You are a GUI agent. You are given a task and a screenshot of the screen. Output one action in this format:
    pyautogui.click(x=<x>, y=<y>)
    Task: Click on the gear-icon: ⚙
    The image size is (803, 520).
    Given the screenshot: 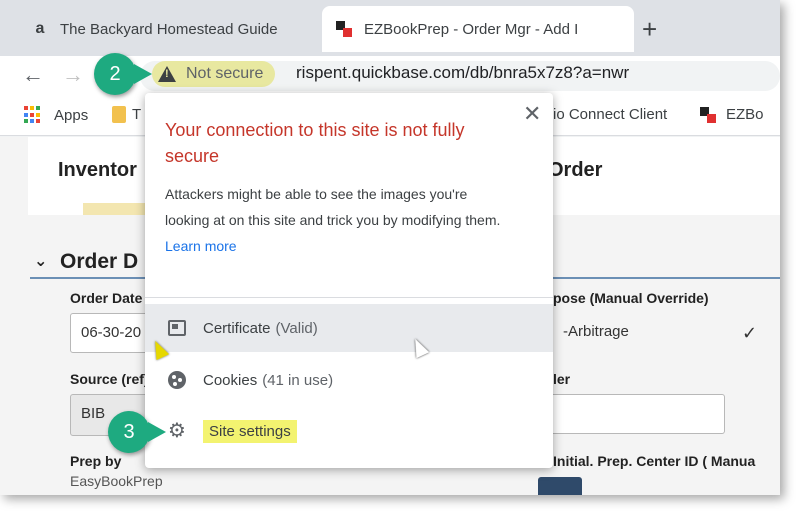 What is the action you would take?
    pyautogui.click(x=177, y=431)
    